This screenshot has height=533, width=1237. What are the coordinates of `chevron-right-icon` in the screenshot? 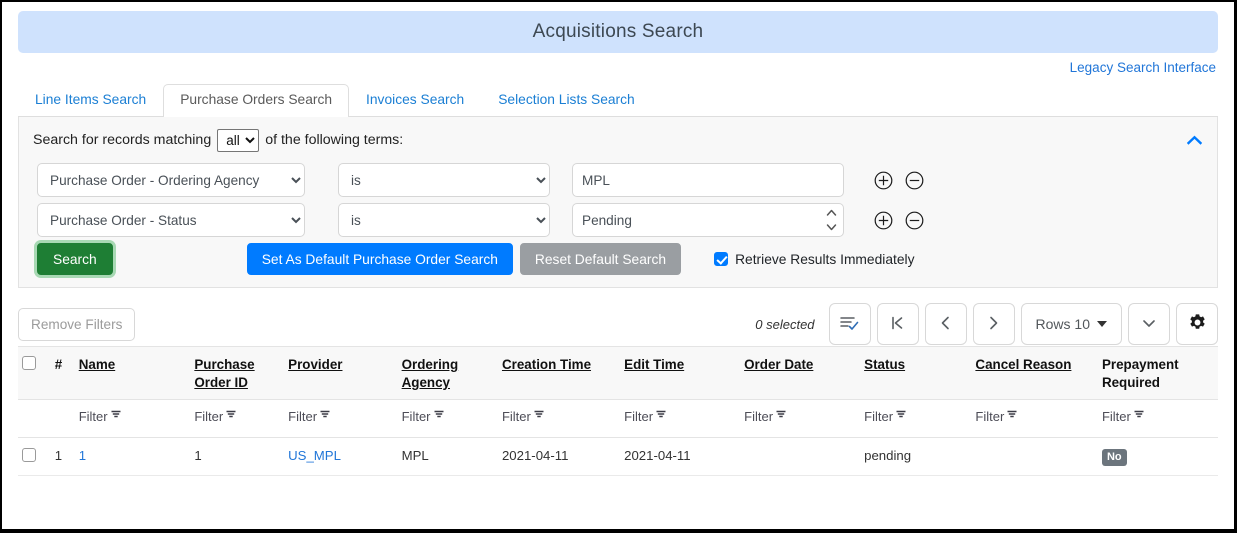 It's located at (993, 324).